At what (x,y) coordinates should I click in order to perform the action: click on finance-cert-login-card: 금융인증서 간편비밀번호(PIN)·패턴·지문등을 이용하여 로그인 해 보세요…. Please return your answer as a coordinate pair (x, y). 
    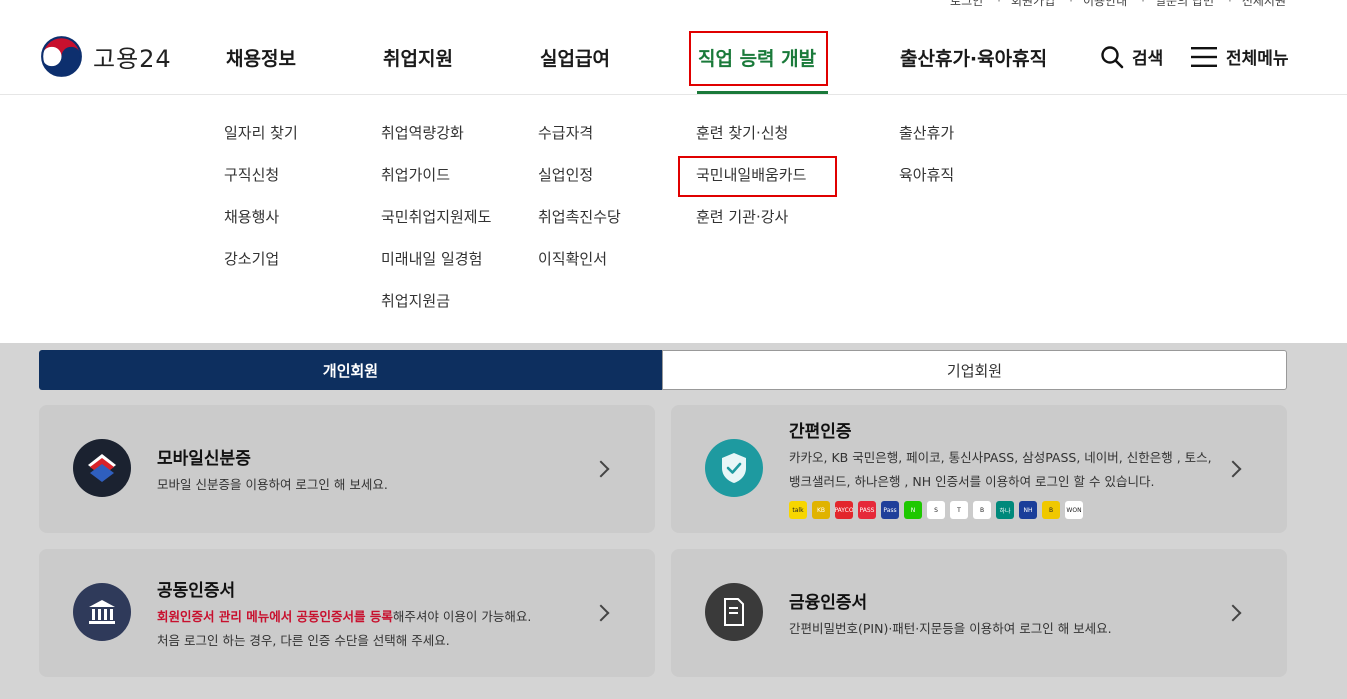
    Looking at the image, I should click on (979, 613).